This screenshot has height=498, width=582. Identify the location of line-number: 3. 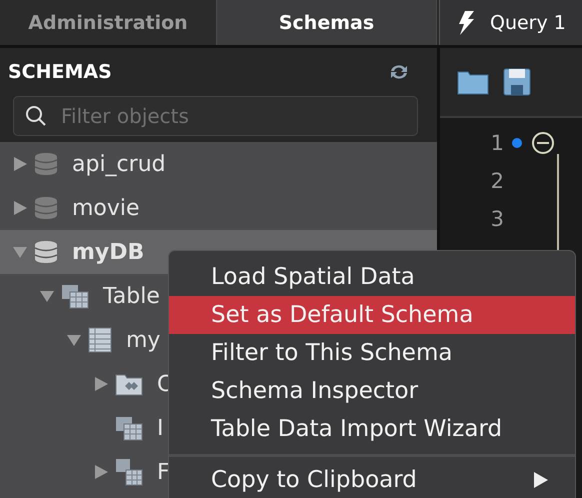
(497, 219).